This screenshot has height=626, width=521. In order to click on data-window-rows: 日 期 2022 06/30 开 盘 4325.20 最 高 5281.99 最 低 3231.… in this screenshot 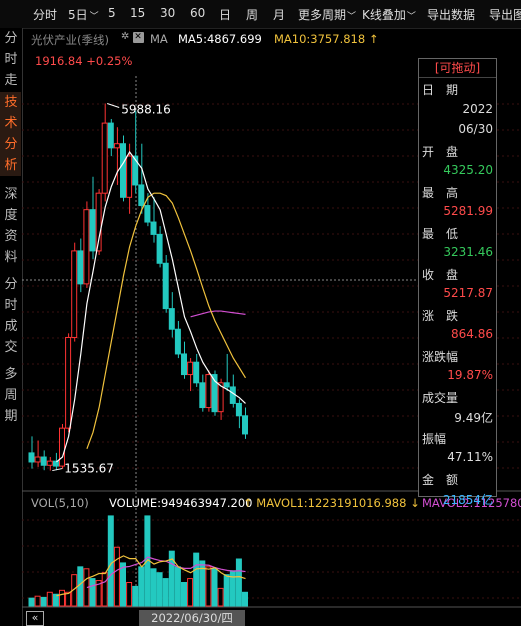, I will do `click(457, 293)`.